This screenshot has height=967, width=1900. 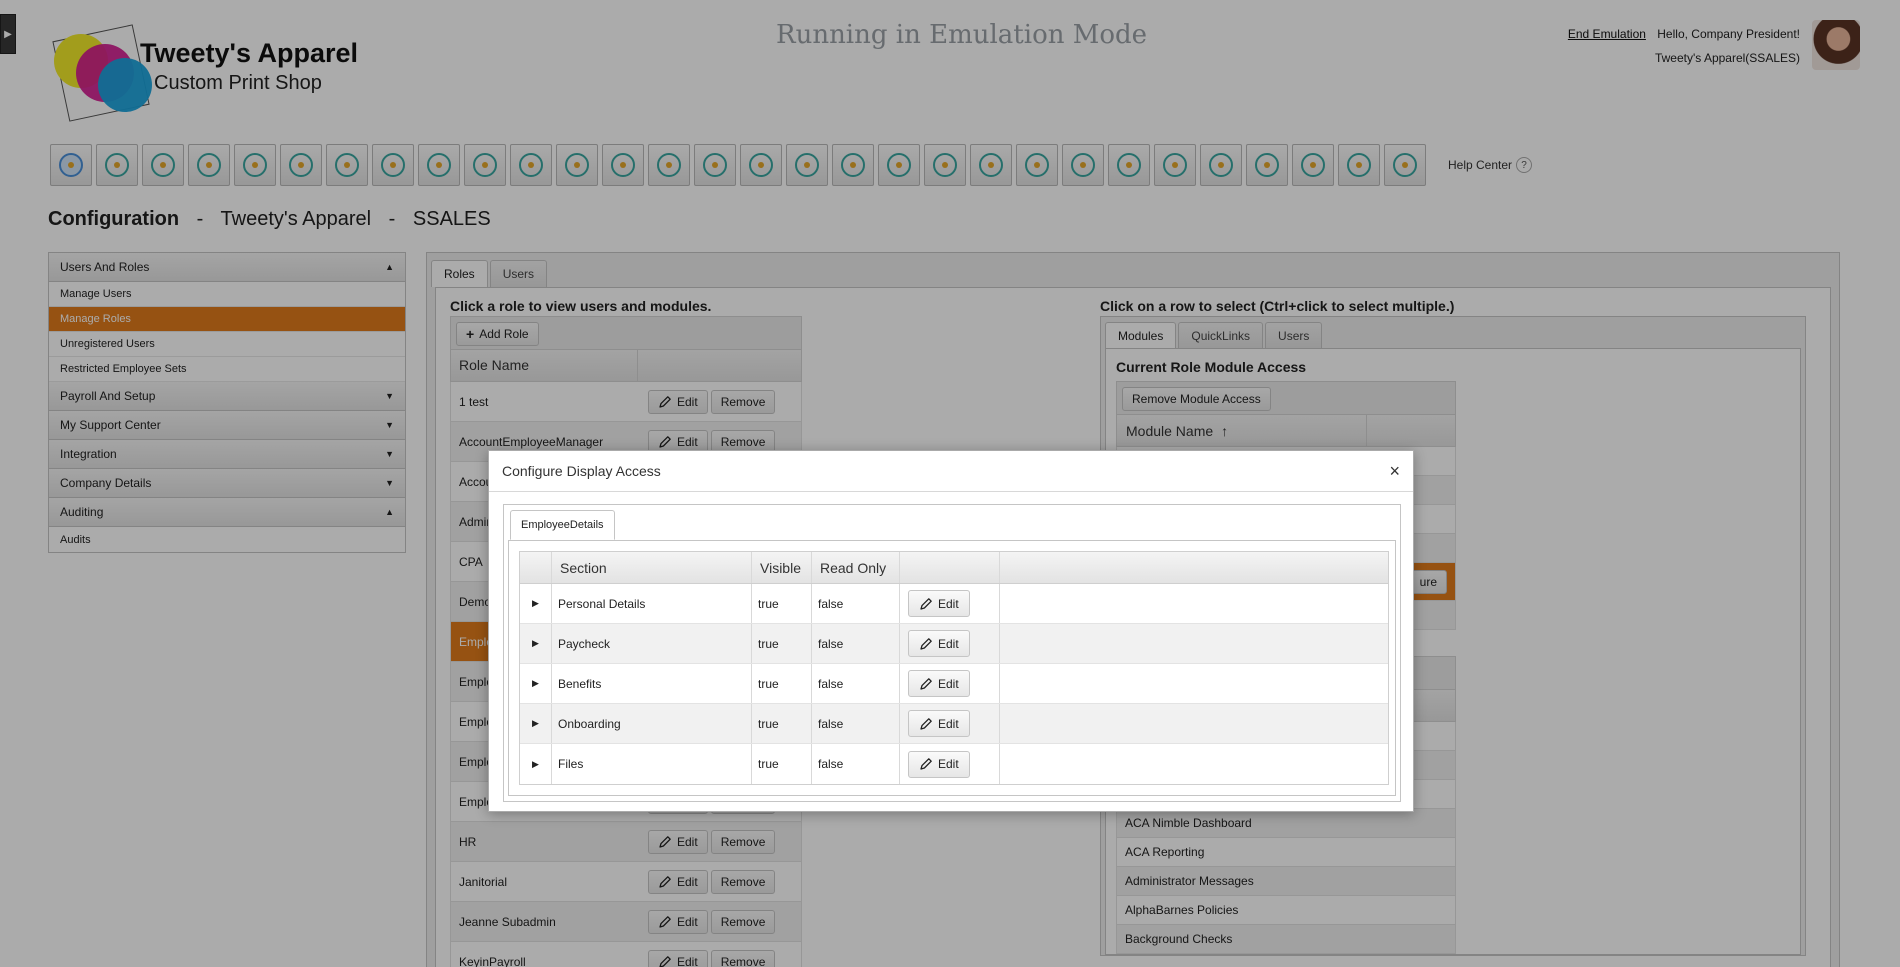 What do you see at coordinates (950, 567) in the screenshot?
I see `actions-header` at bounding box center [950, 567].